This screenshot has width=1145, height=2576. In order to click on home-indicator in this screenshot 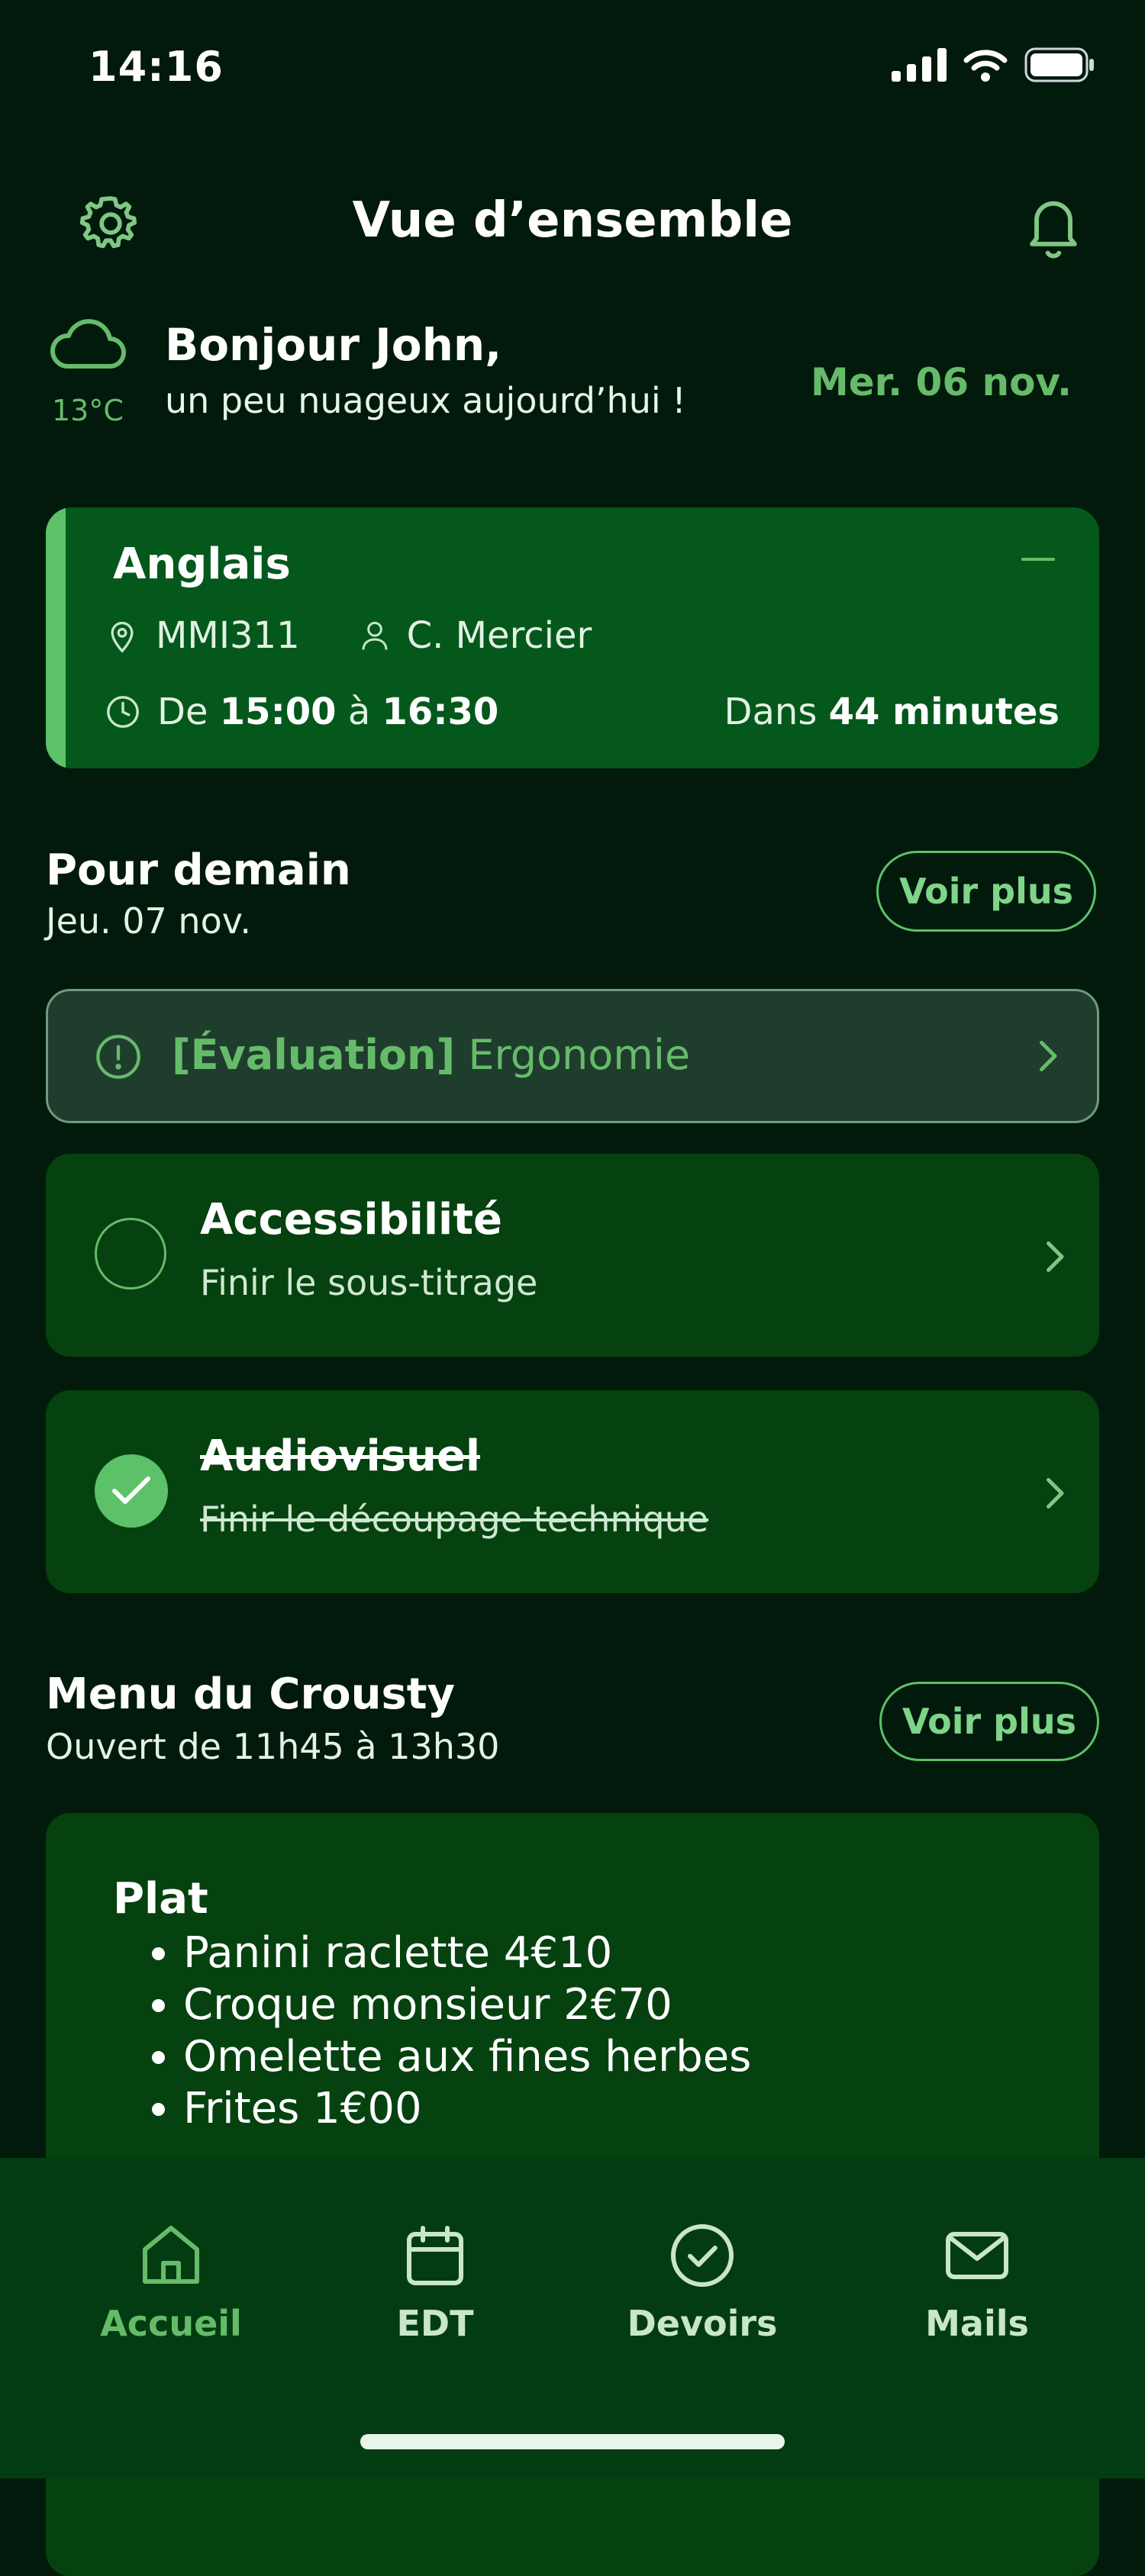, I will do `click(572, 2441)`.